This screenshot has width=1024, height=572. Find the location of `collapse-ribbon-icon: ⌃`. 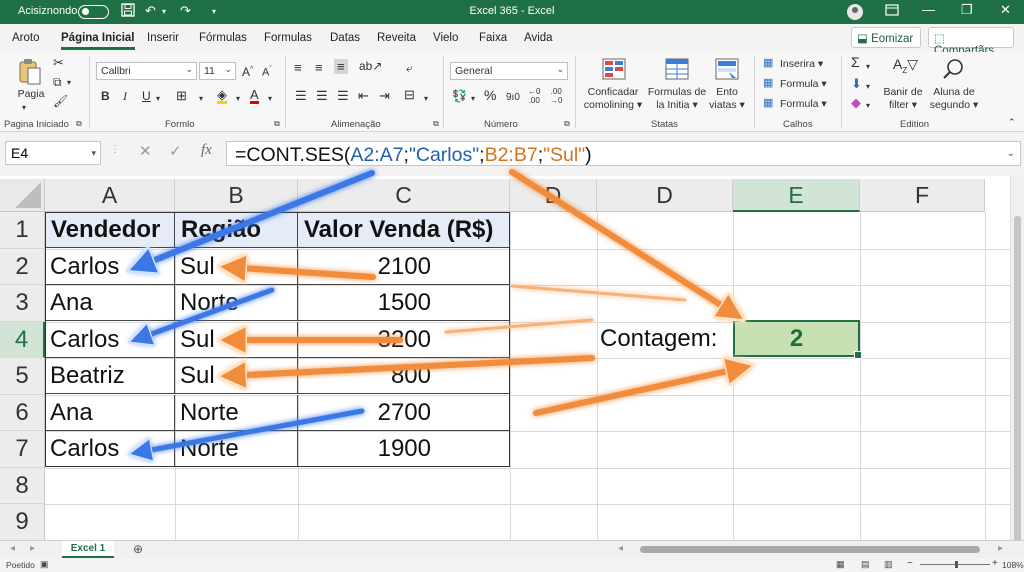

collapse-ribbon-icon: ⌃ is located at coordinates (1012, 122).